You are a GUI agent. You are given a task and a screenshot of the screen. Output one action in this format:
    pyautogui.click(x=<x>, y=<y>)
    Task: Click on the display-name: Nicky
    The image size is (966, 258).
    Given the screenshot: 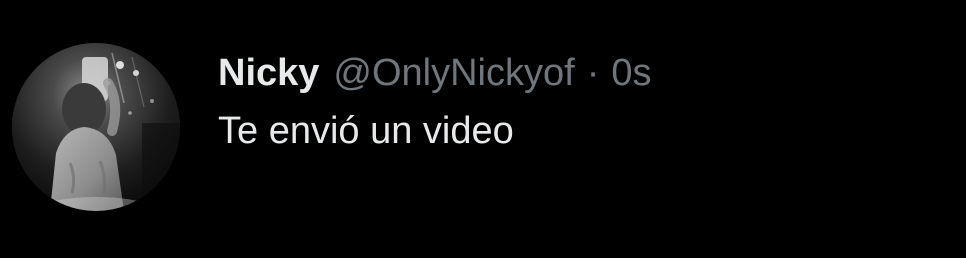 What is the action you would take?
    pyautogui.click(x=268, y=73)
    